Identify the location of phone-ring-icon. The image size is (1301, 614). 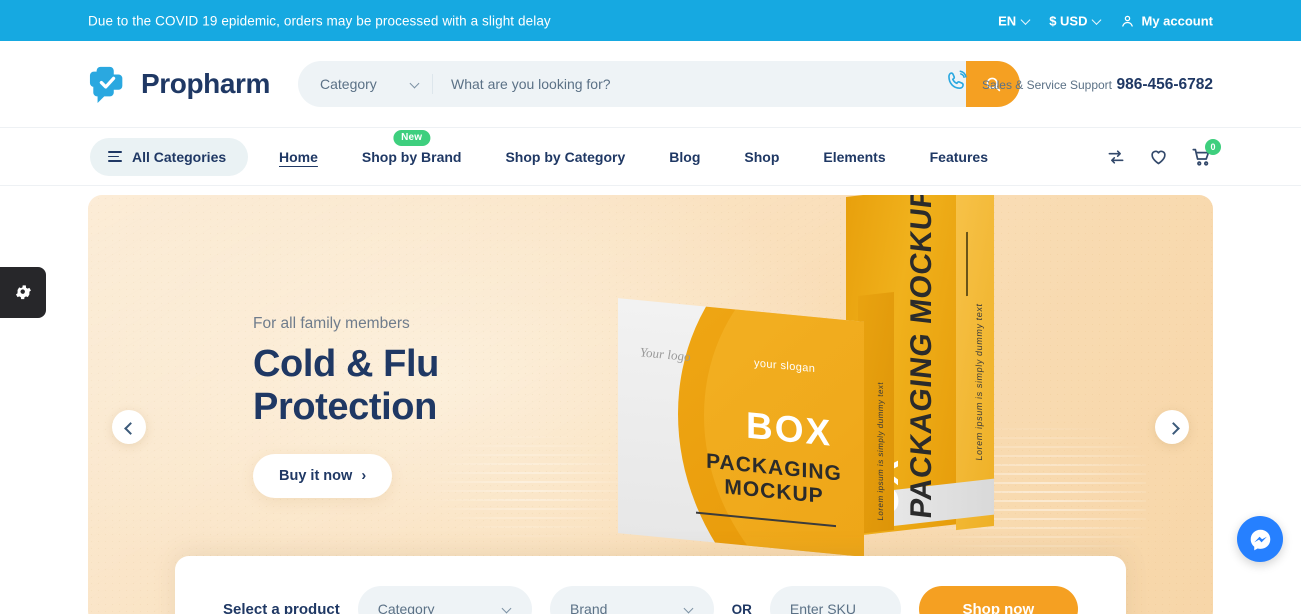
(957, 84).